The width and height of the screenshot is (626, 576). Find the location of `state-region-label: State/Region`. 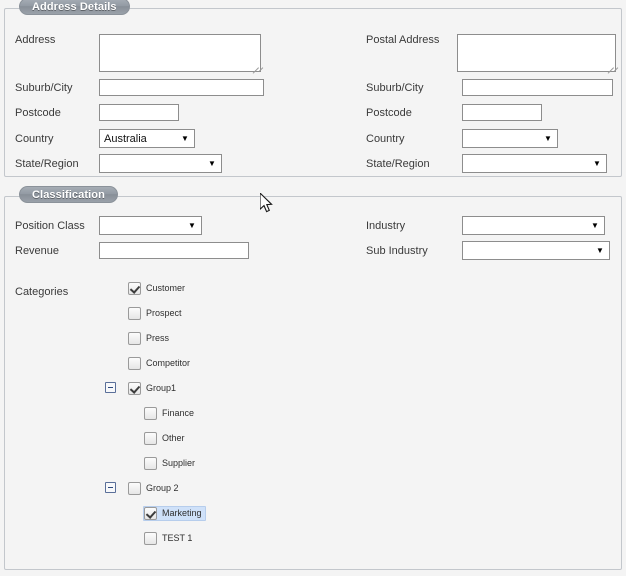

state-region-label: State/Region is located at coordinates (47, 164).